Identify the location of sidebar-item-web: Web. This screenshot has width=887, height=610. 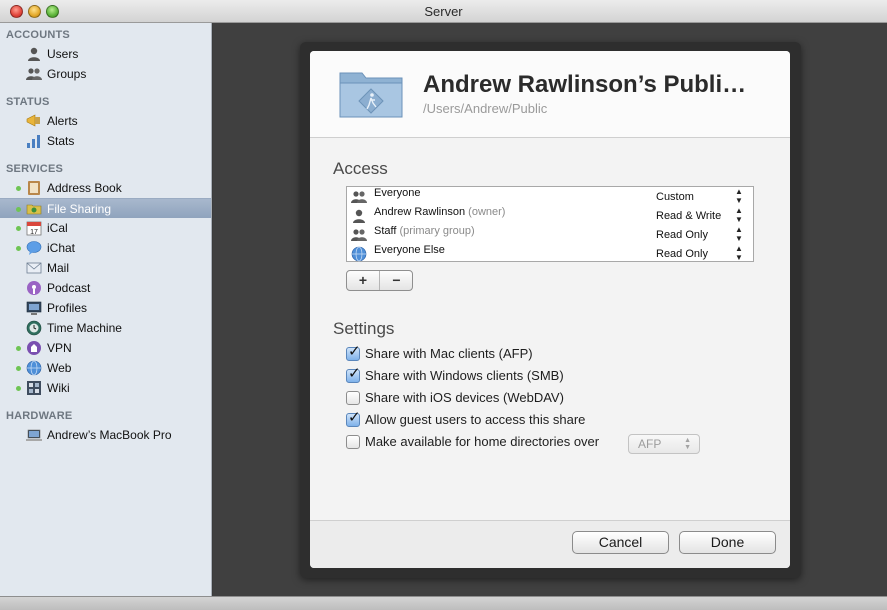
(105, 368).